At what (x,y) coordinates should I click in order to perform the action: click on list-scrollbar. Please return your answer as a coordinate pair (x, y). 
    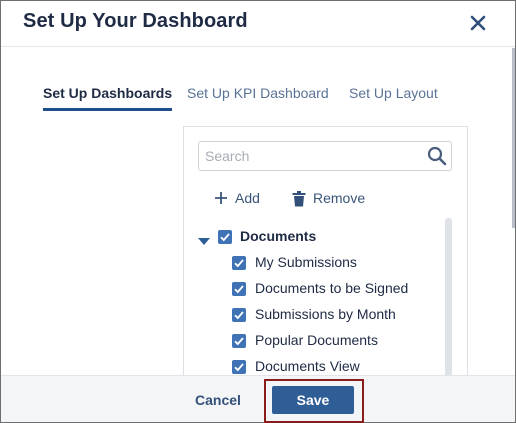
    Looking at the image, I should click on (448, 297).